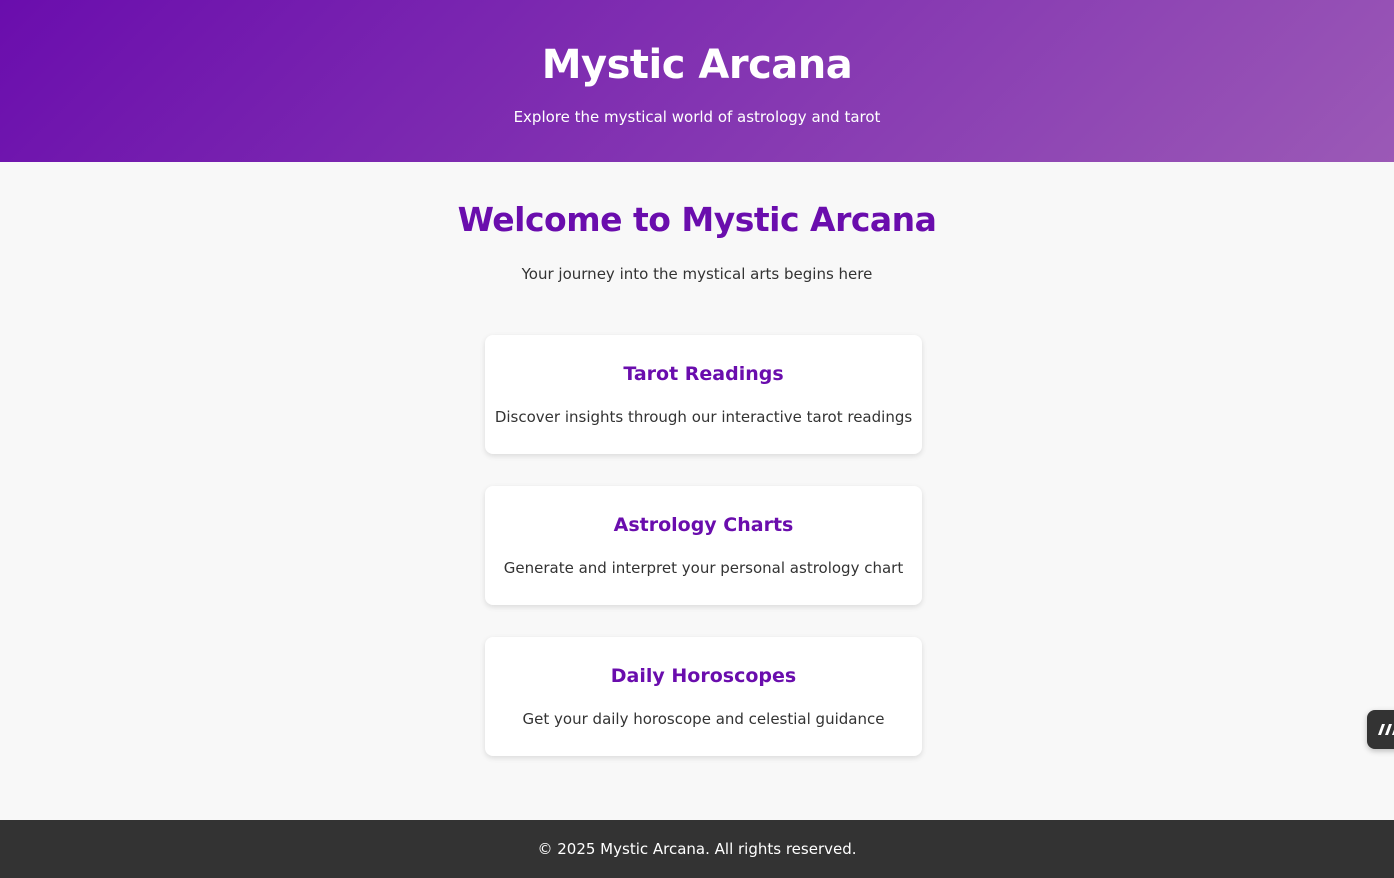 The width and height of the screenshot is (1394, 878). What do you see at coordinates (703, 525) in the screenshot?
I see `card-title: Astrology Charts` at bounding box center [703, 525].